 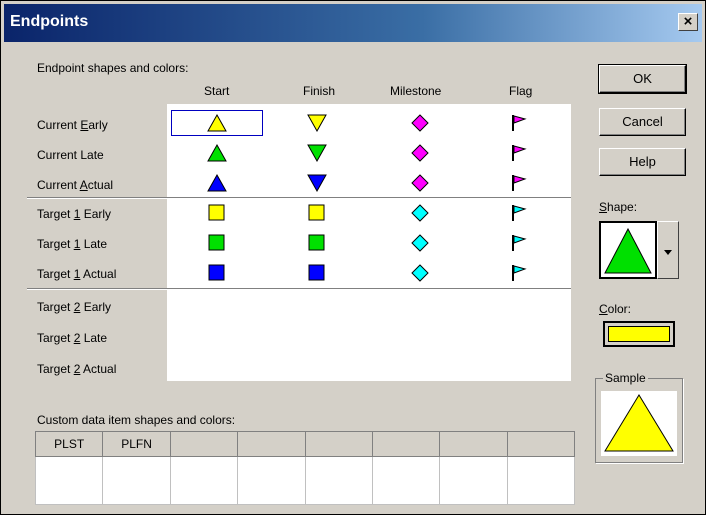 What do you see at coordinates (625, 378) in the screenshot?
I see `sample-label: Sample` at bounding box center [625, 378].